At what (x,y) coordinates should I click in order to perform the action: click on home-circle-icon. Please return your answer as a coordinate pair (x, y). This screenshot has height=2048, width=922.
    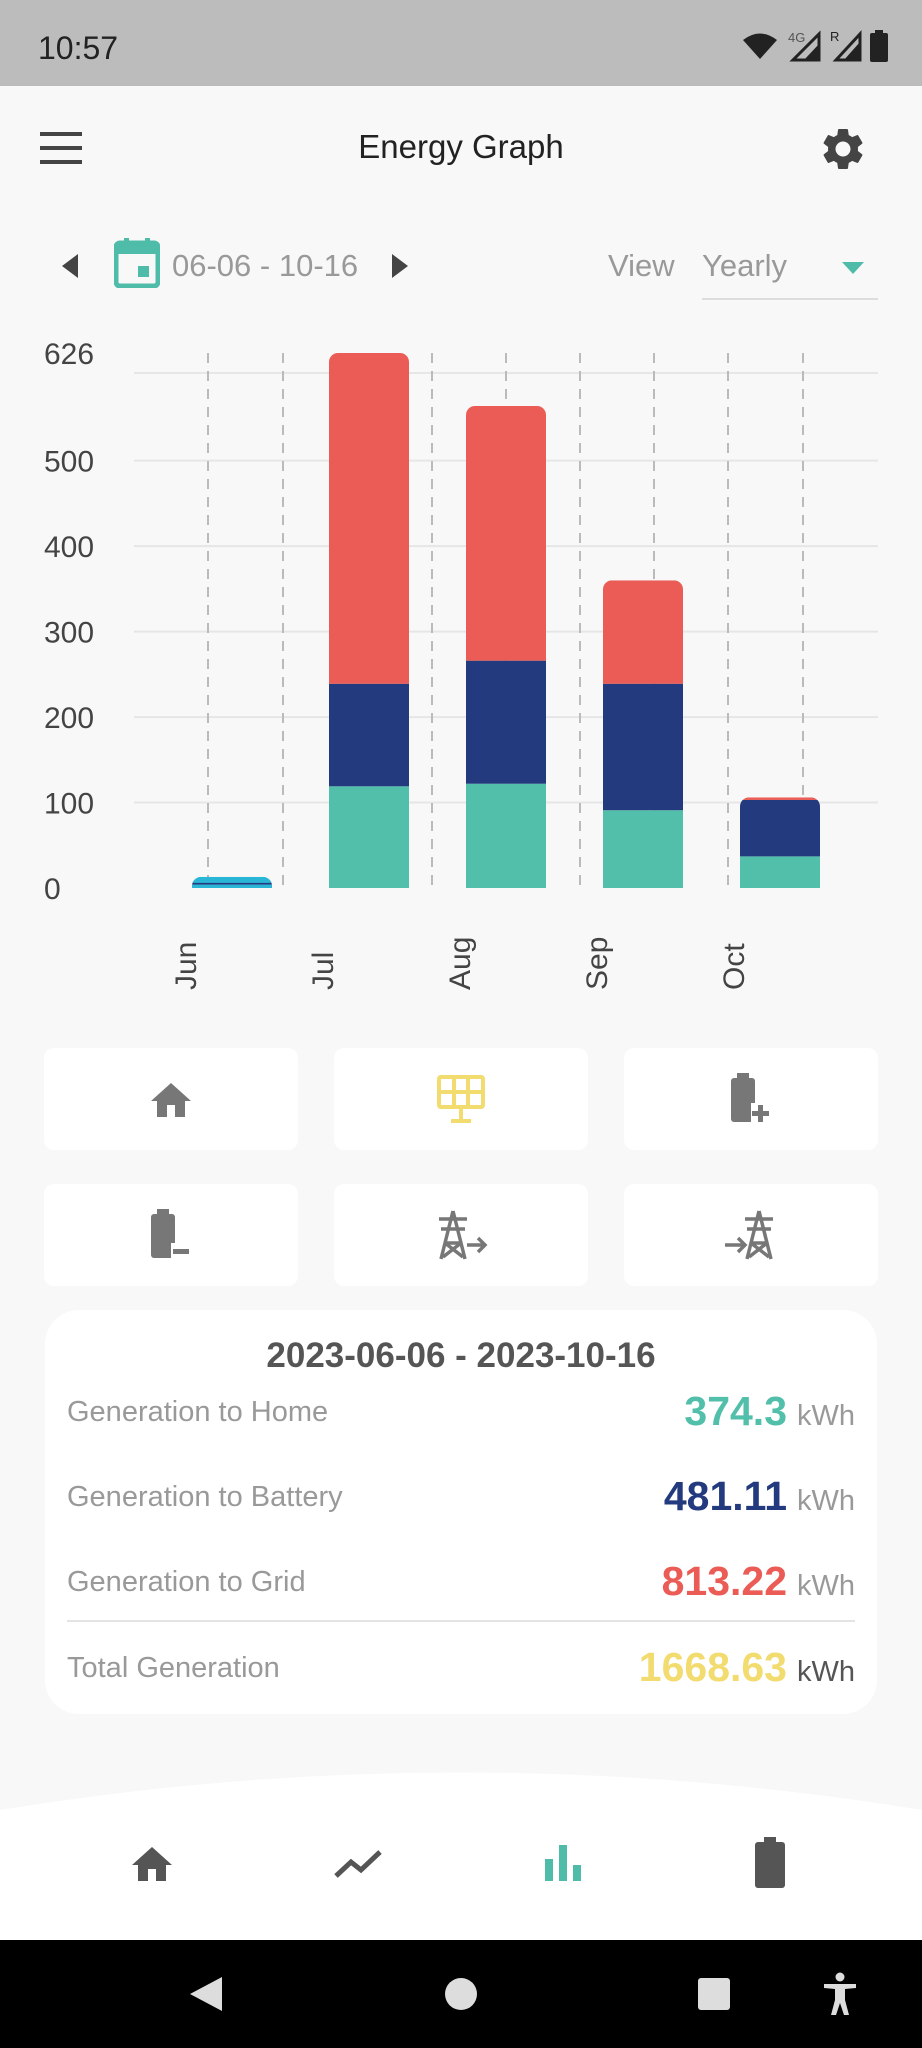
    Looking at the image, I should click on (461, 1994).